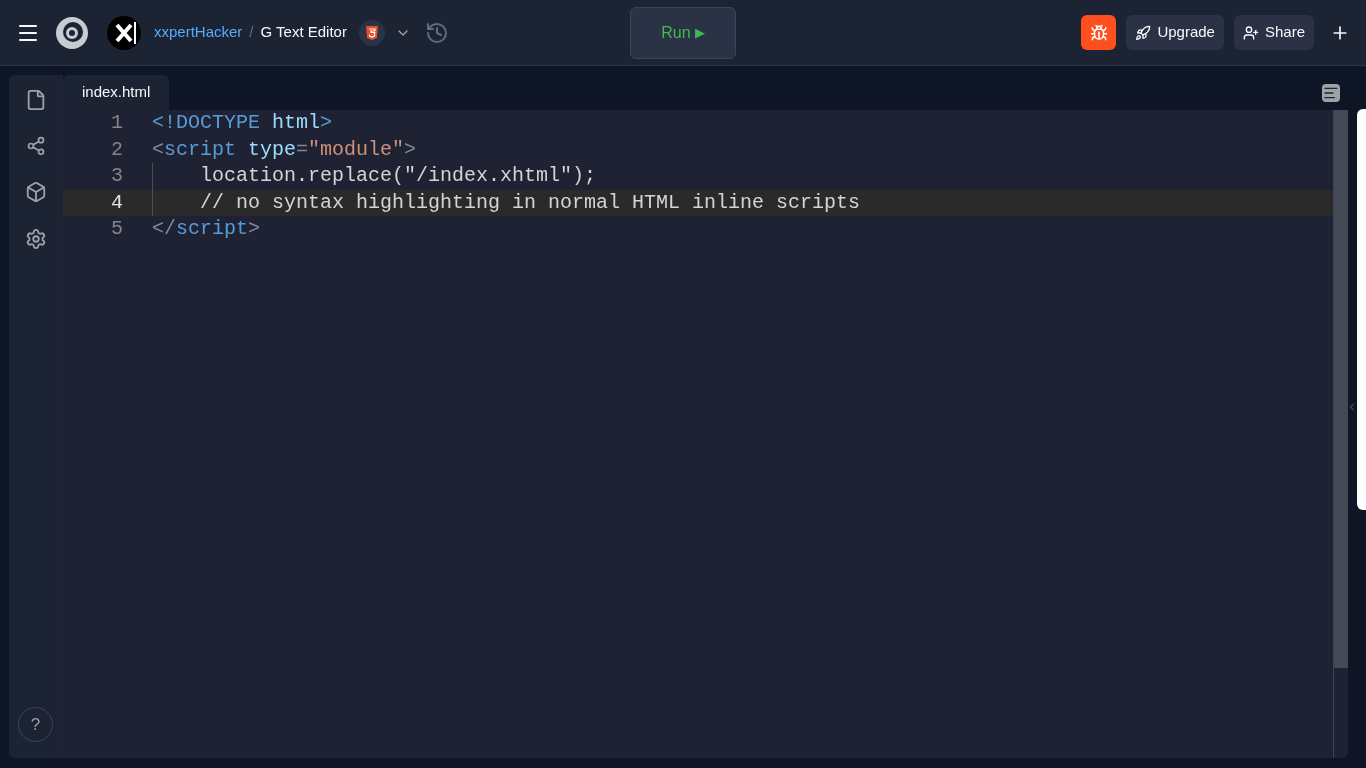  What do you see at coordinates (1250, 32) in the screenshot?
I see `user-plus-icon` at bounding box center [1250, 32].